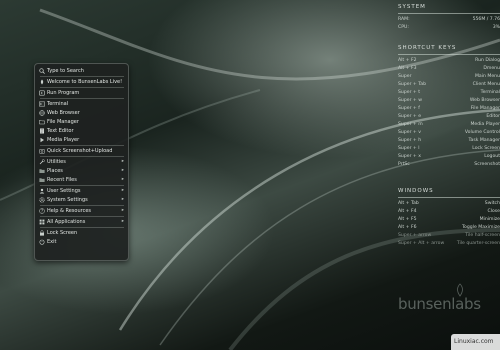  Describe the element at coordinates (82, 104) in the screenshot. I see `terminal-item: Terminal` at that location.